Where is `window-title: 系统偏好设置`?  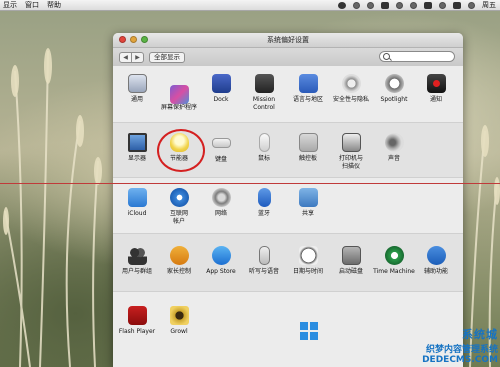 window-title: 系统偏好设置 is located at coordinates (288, 40).